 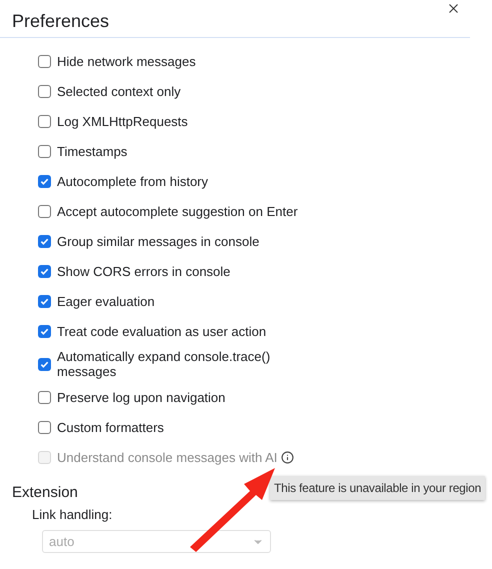 What do you see at coordinates (161, 331) in the screenshot?
I see `setting-label: Treat code evaluation as user action` at bounding box center [161, 331].